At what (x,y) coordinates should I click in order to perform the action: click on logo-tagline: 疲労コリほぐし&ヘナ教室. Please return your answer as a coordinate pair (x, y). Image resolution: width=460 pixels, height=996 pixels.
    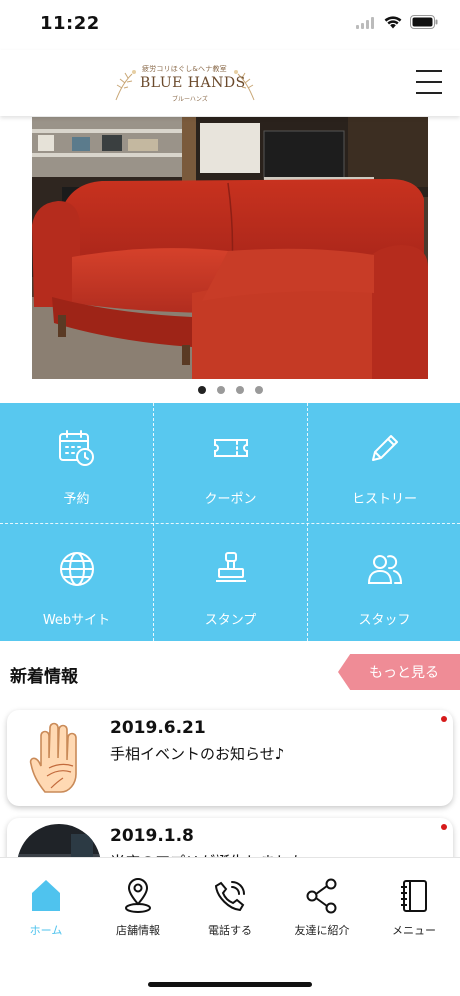
    Looking at the image, I should click on (184, 69).